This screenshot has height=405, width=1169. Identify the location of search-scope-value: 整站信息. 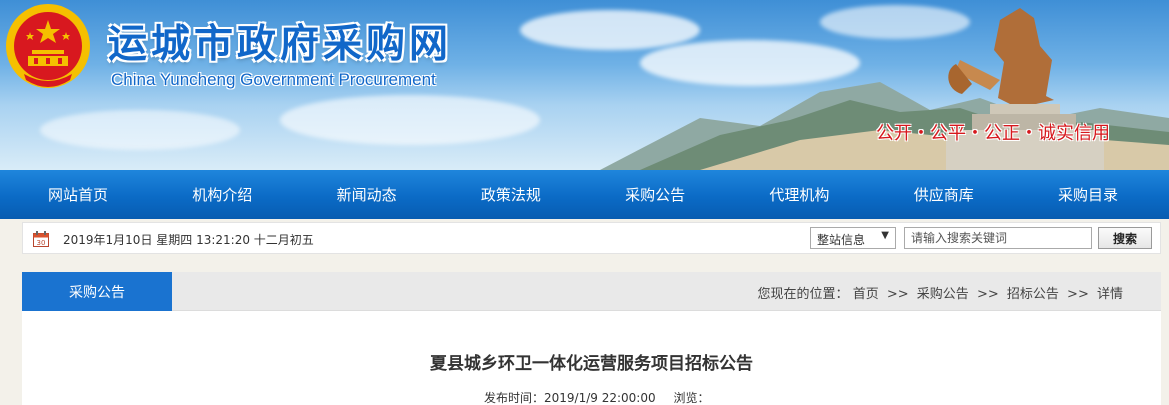
(841, 240).